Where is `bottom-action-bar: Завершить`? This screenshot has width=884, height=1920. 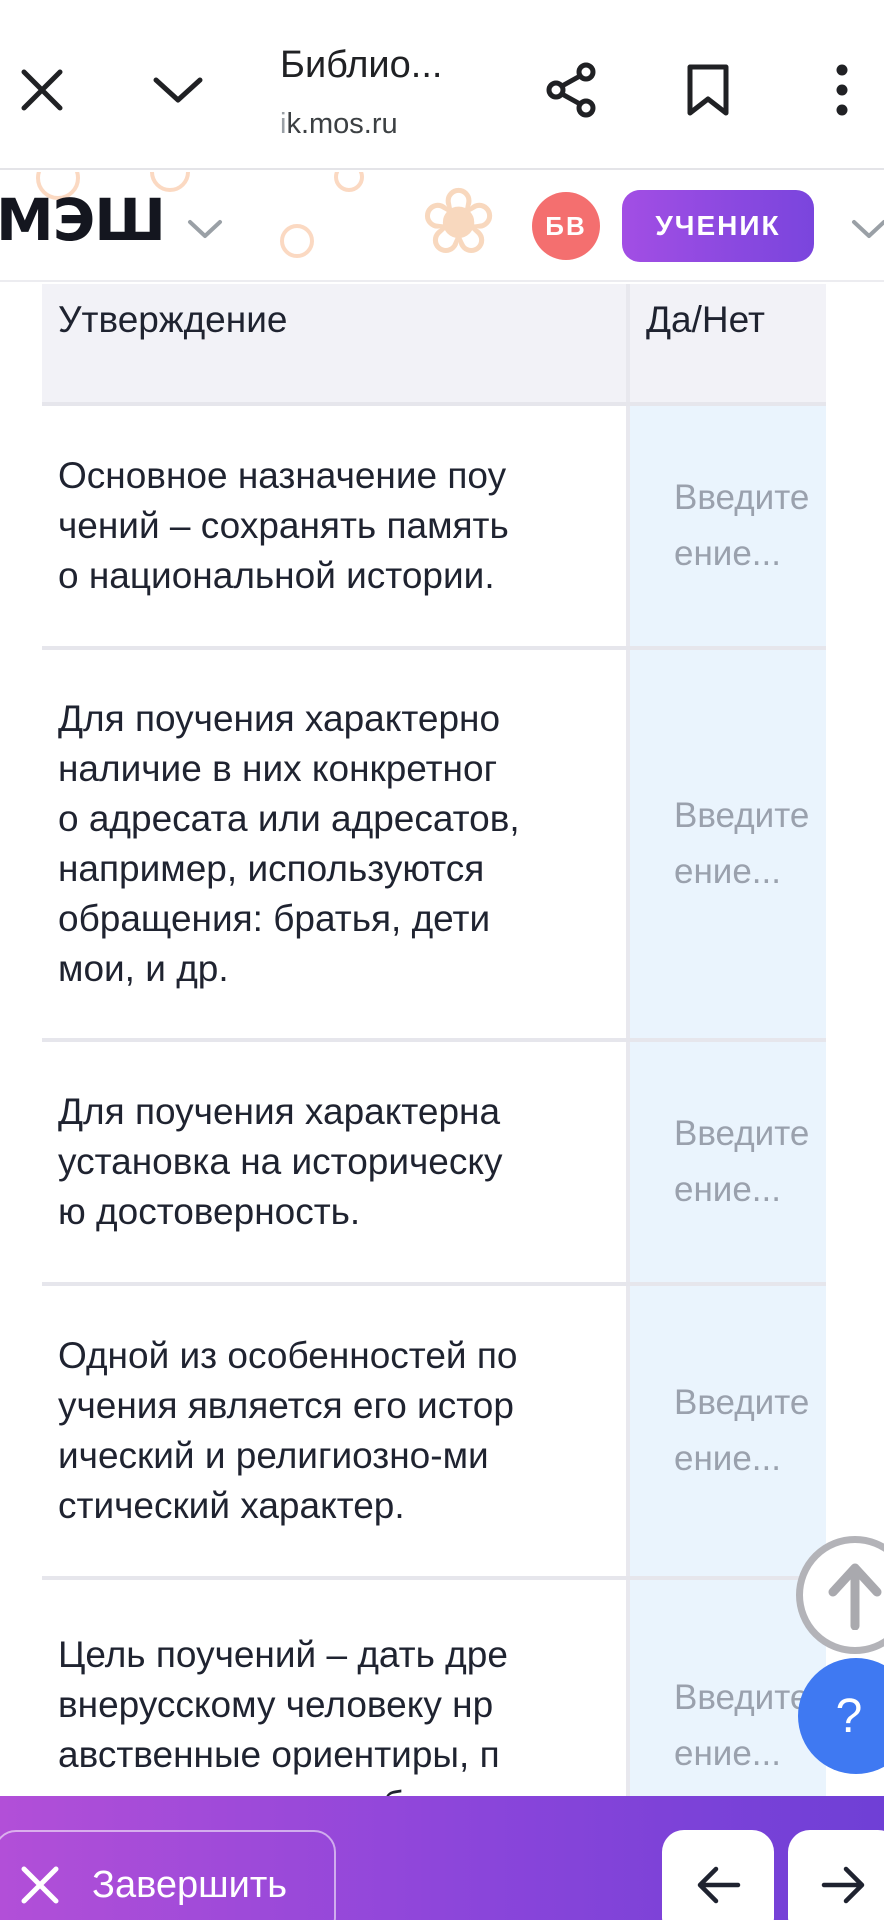
bottom-action-bar: Завершить is located at coordinates (442, 1858).